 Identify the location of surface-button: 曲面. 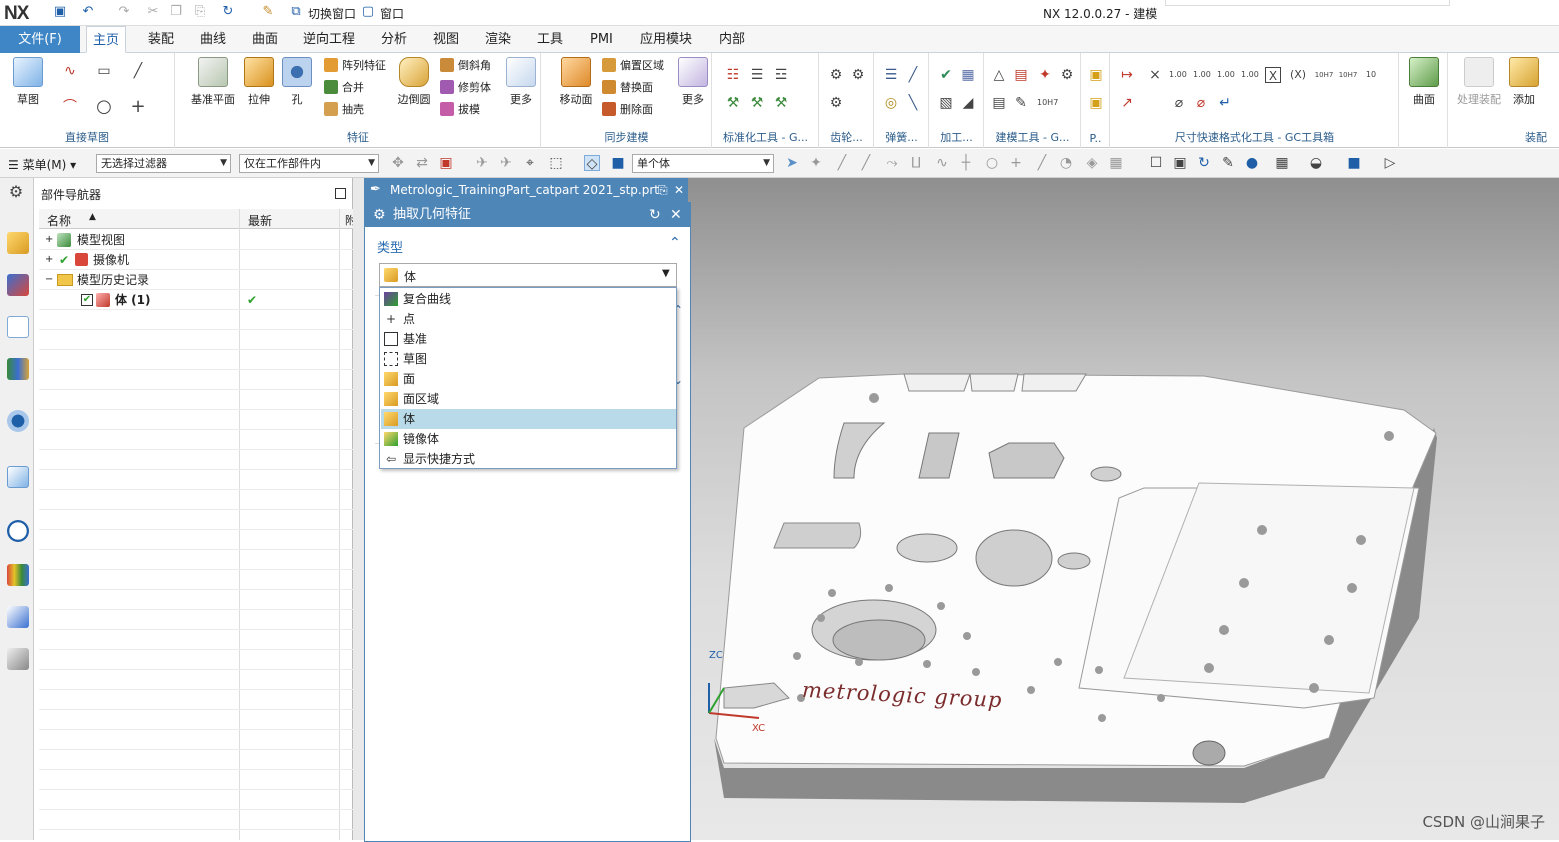
(1424, 82).